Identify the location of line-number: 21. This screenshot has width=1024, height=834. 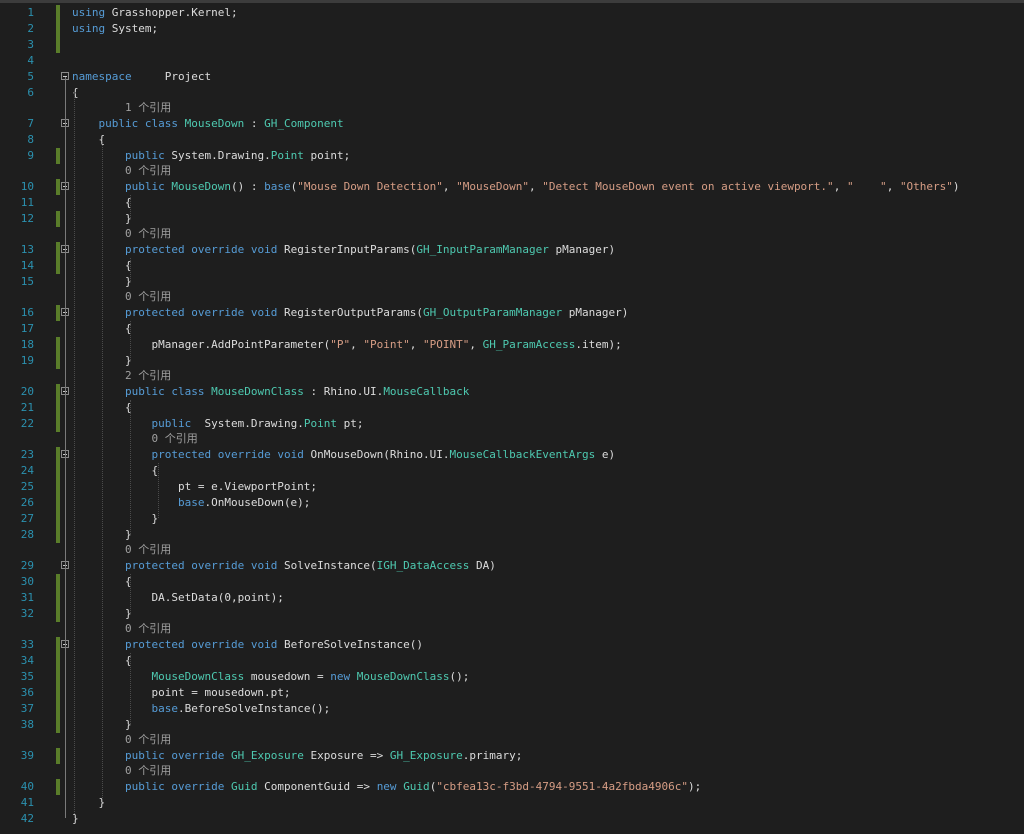
(27, 407).